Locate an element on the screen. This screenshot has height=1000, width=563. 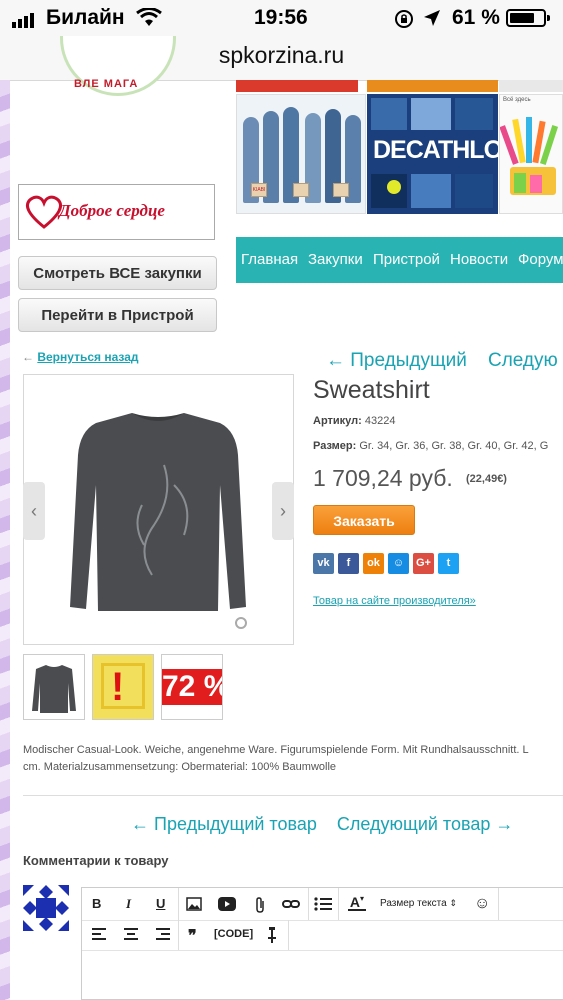
prev-product-link: ← Предыдущий товар is located at coordinates (224, 824).